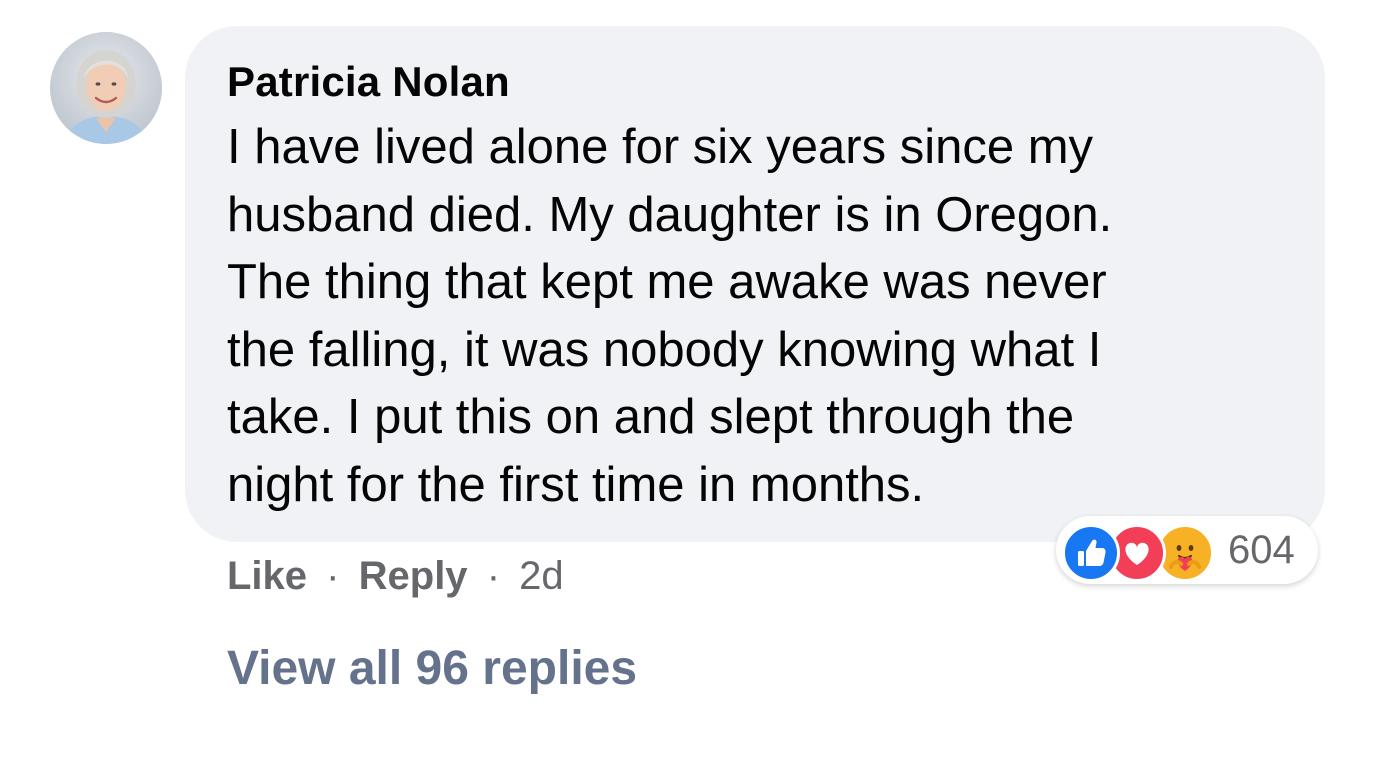 The width and height of the screenshot is (1376, 768). What do you see at coordinates (1187, 550) in the screenshot?
I see `reactions-summary: 604` at bounding box center [1187, 550].